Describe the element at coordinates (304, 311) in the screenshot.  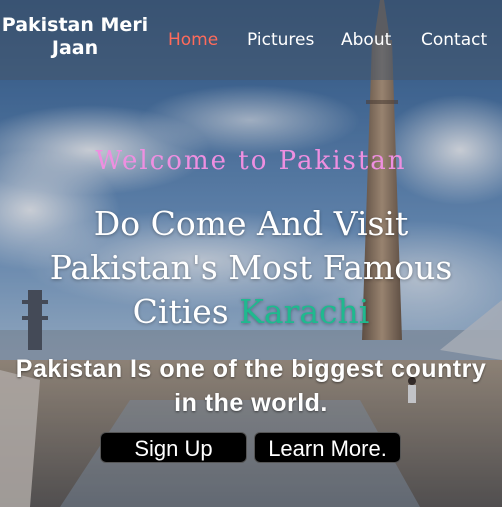
I see `headline-city-name: Karachi` at that location.